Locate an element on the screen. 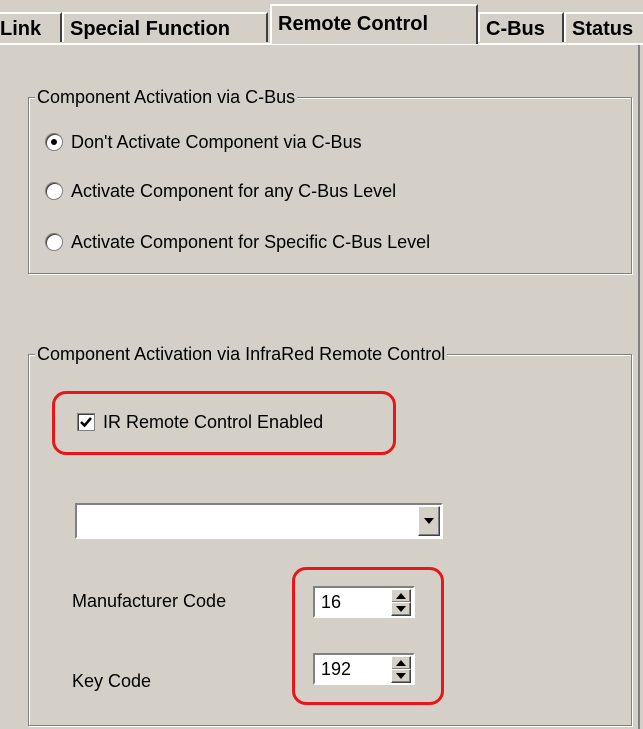 This screenshot has width=643, height=729. tab-label: C-Bus is located at coordinates (515, 29).